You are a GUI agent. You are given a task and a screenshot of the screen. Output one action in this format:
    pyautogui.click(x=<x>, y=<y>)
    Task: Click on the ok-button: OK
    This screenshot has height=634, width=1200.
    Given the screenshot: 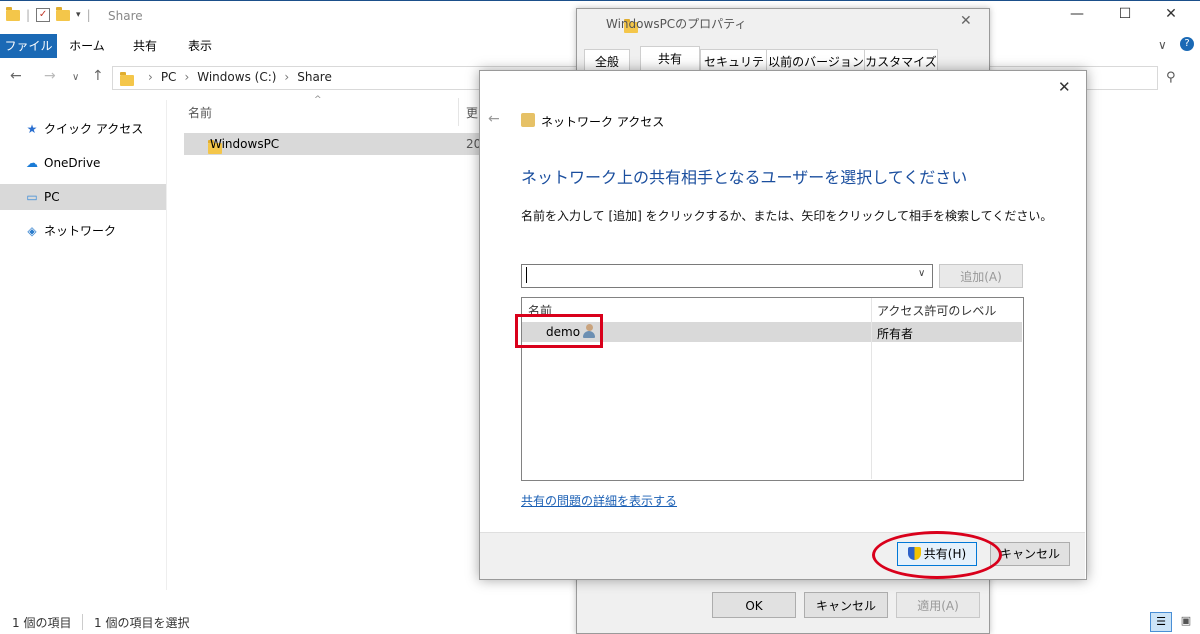 What is the action you would take?
    pyautogui.click(x=754, y=605)
    